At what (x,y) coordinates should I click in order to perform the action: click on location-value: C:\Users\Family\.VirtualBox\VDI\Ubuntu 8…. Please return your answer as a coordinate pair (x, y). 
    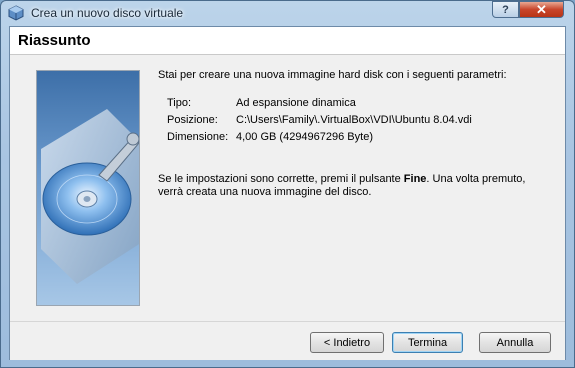
    Looking at the image, I should click on (354, 120).